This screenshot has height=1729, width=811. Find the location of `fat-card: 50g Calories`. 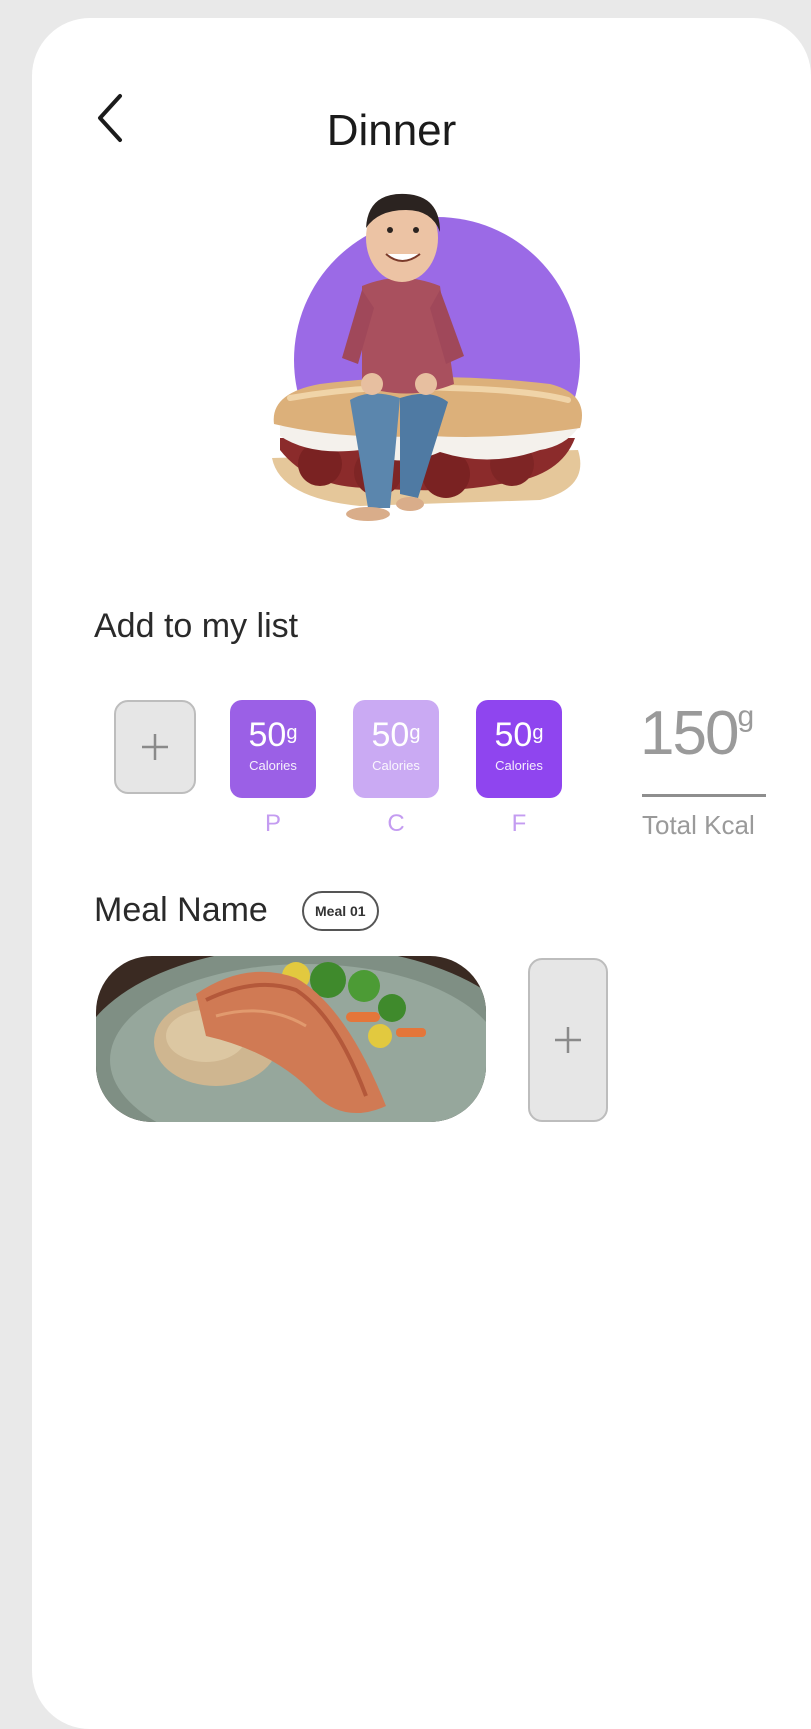

fat-card: 50g Calories is located at coordinates (519, 749).